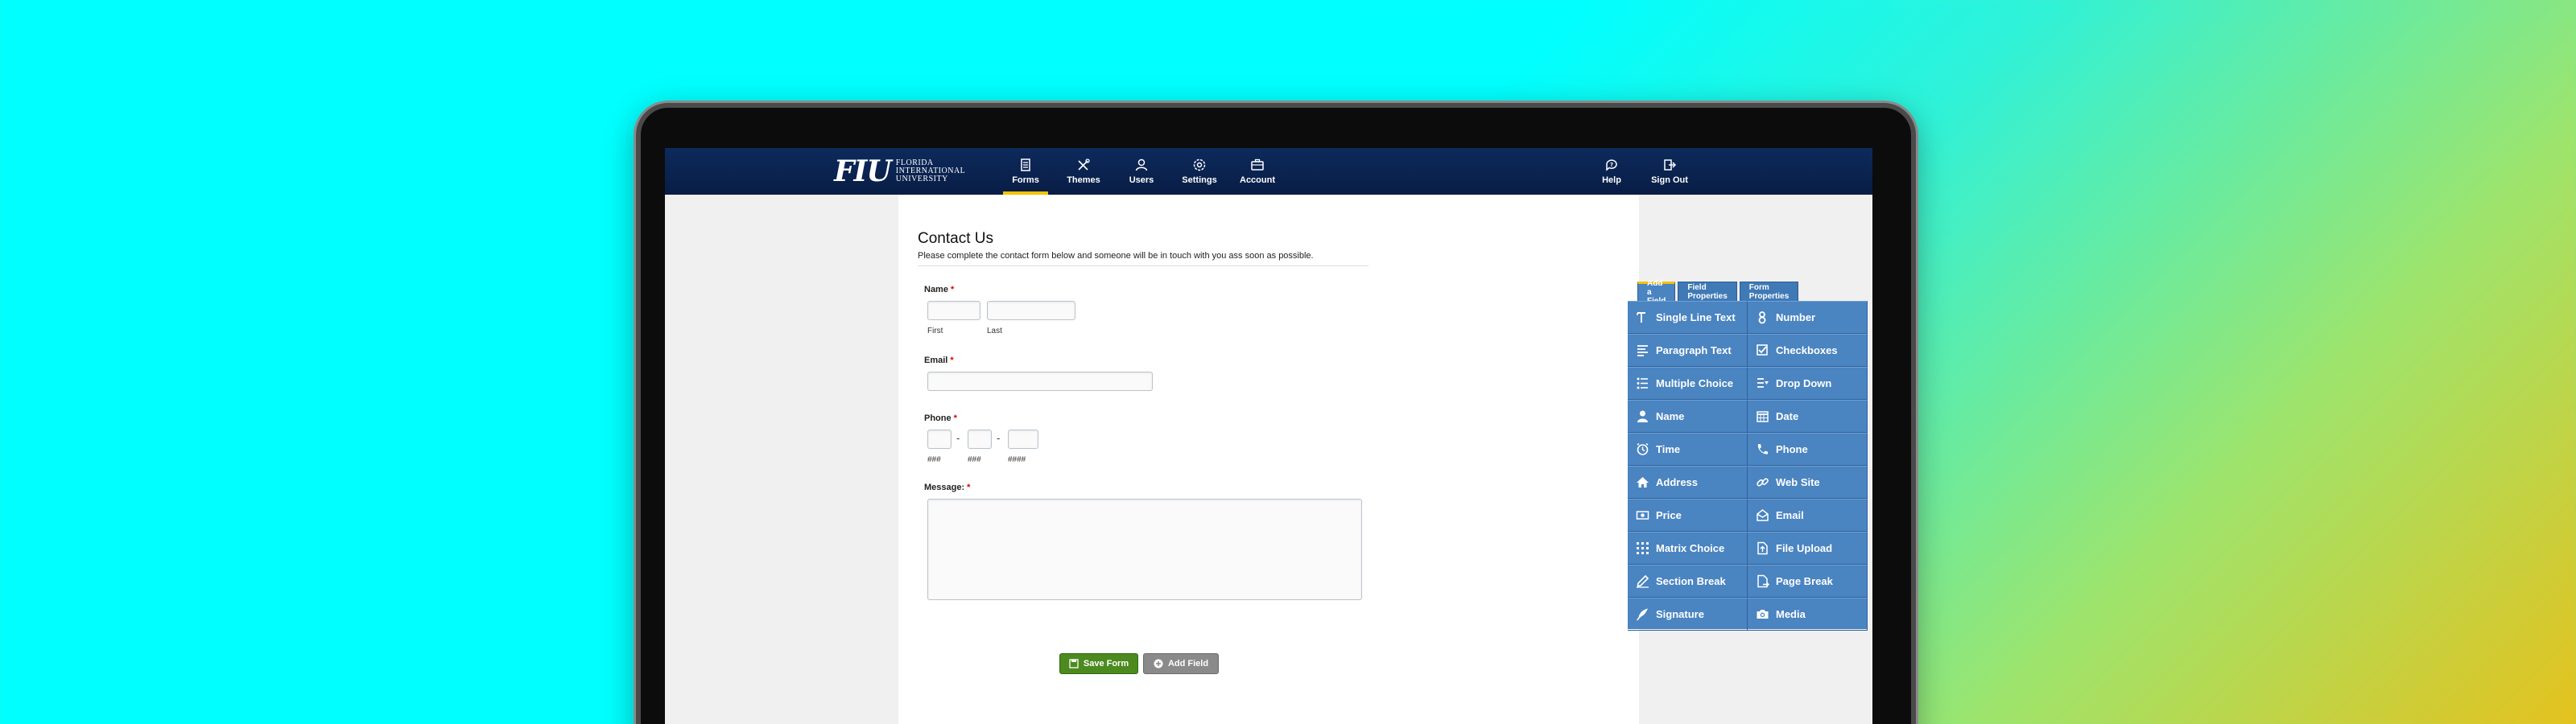 The height and width of the screenshot is (724, 2576). What do you see at coordinates (1040, 381) in the screenshot?
I see `email-input` at bounding box center [1040, 381].